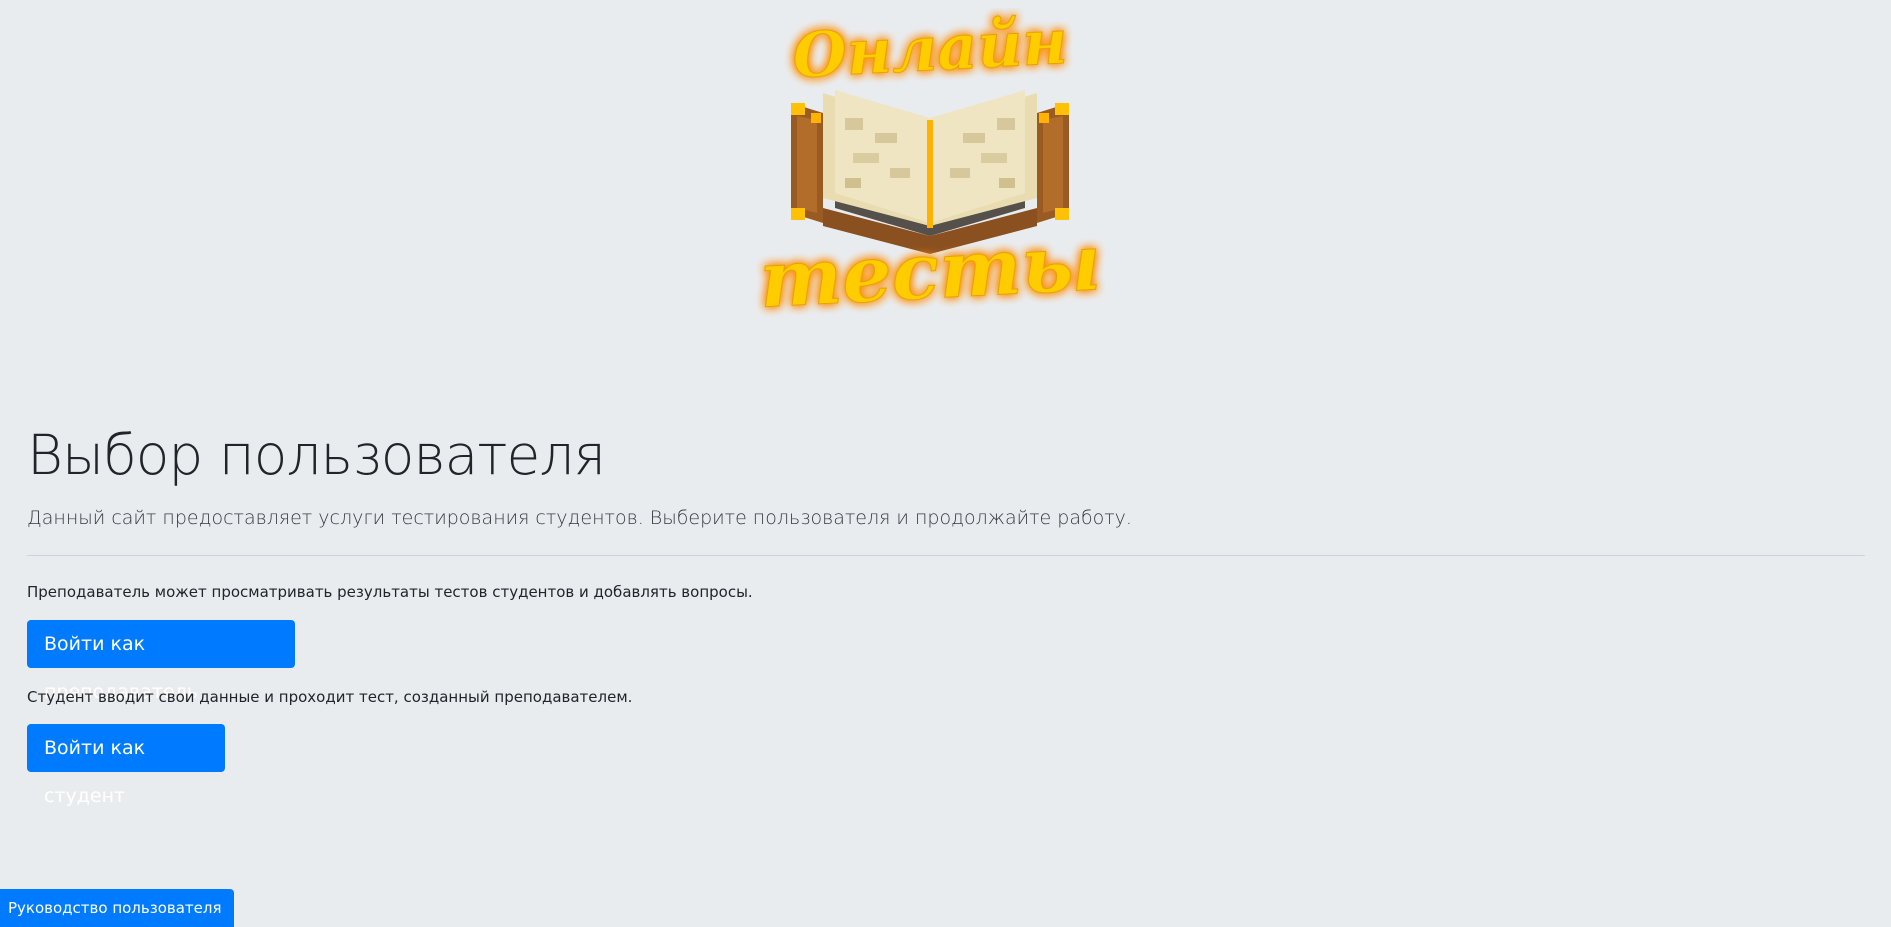 The image size is (1891, 927). What do you see at coordinates (946, 555) in the screenshot?
I see `divider` at bounding box center [946, 555].